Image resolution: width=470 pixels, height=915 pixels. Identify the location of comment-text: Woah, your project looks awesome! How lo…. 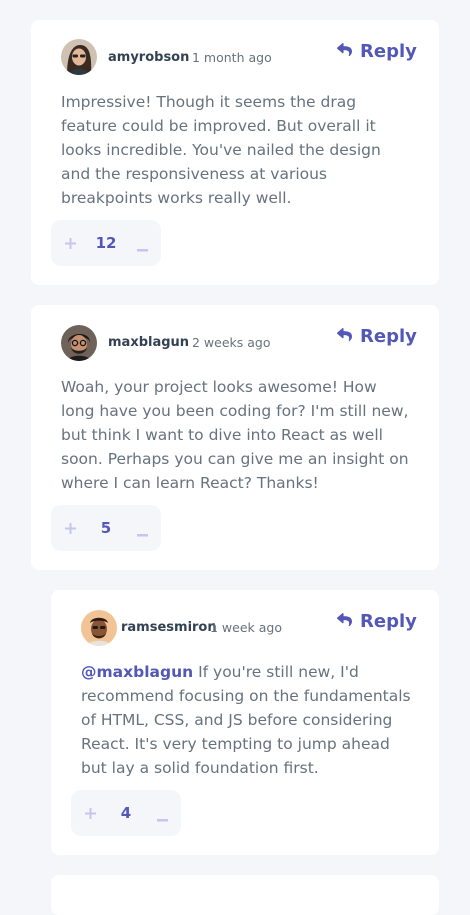
(235, 435).